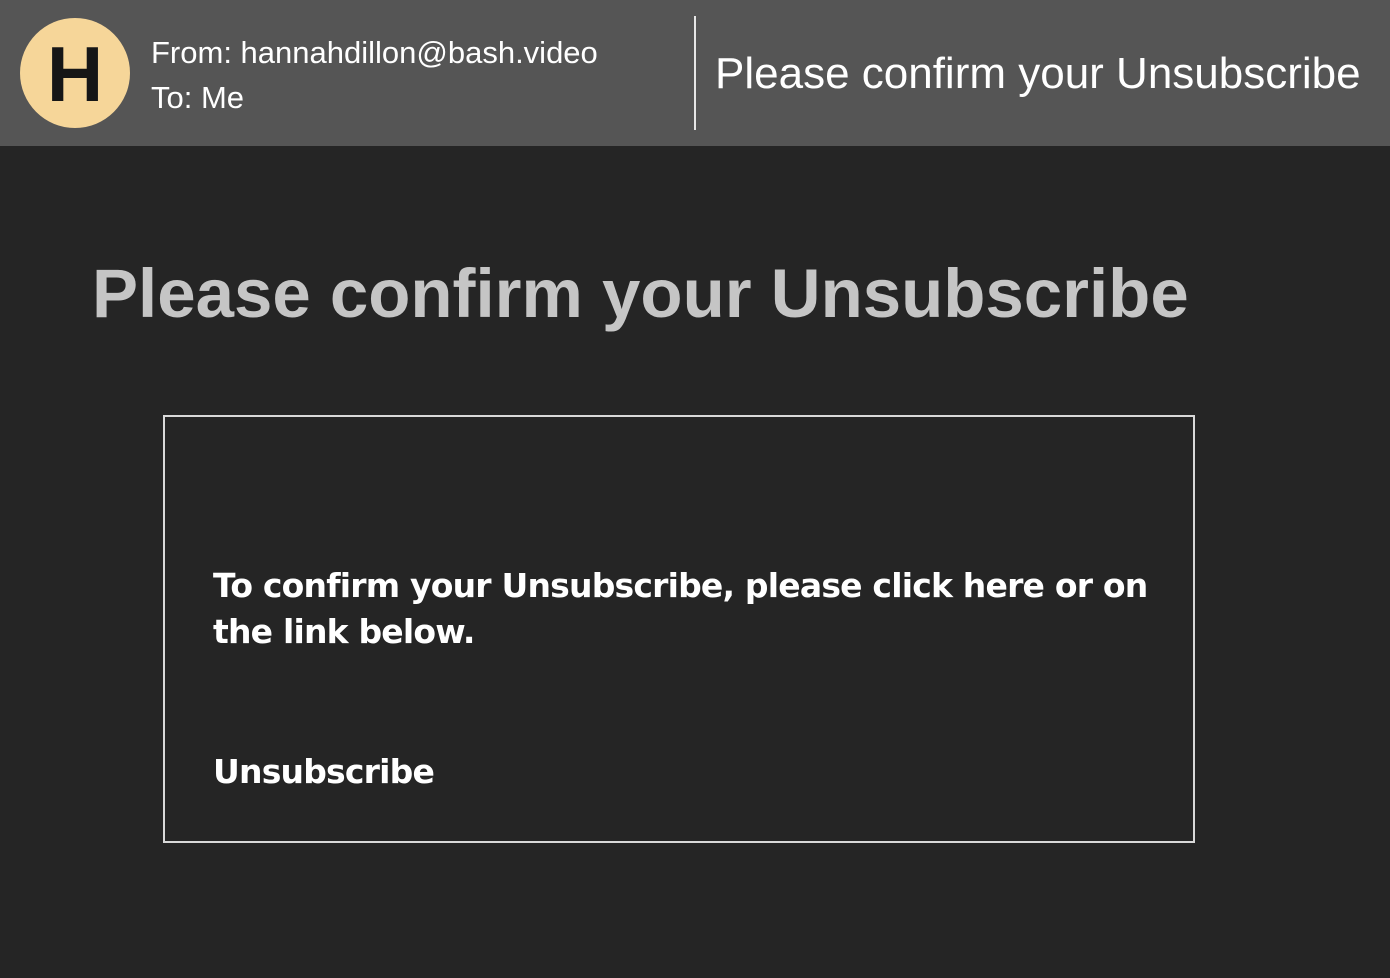 The width and height of the screenshot is (1390, 978). Describe the element at coordinates (324, 772) in the screenshot. I see `unsubscribe-link: Unsubscribe` at that location.